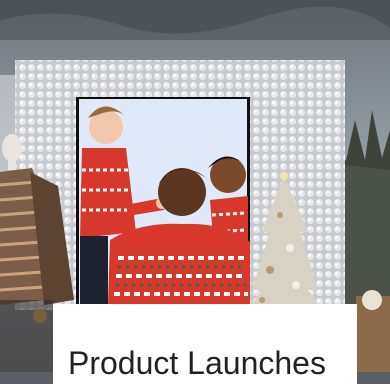  Describe the element at coordinates (197, 363) in the screenshot. I see `caption-title: Product Launches` at that location.